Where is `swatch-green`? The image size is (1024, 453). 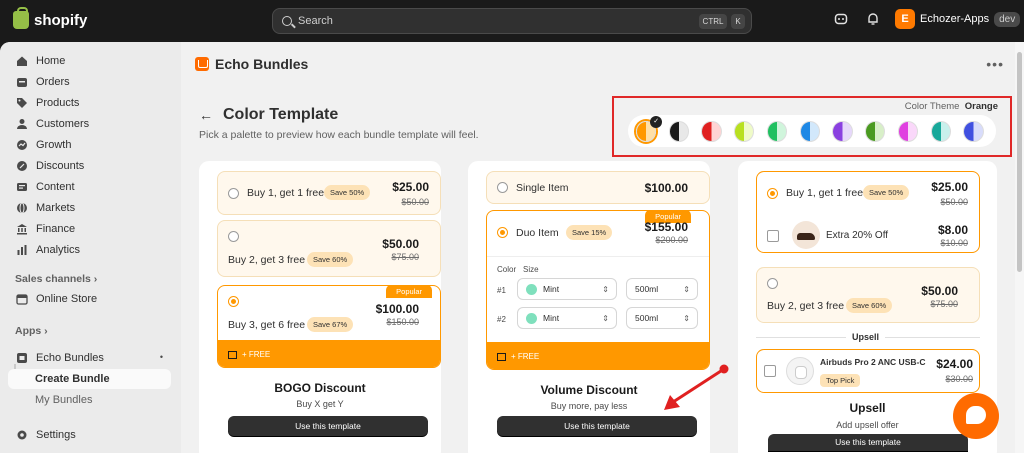
swatch-green is located at coordinates (777, 131).